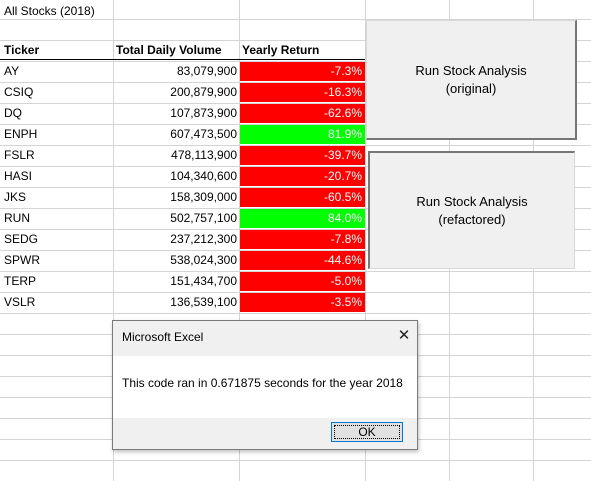 The height and width of the screenshot is (481, 591). What do you see at coordinates (301, 92) in the screenshot?
I see `return-cell: -16.3%` at bounding box center [301, 92].